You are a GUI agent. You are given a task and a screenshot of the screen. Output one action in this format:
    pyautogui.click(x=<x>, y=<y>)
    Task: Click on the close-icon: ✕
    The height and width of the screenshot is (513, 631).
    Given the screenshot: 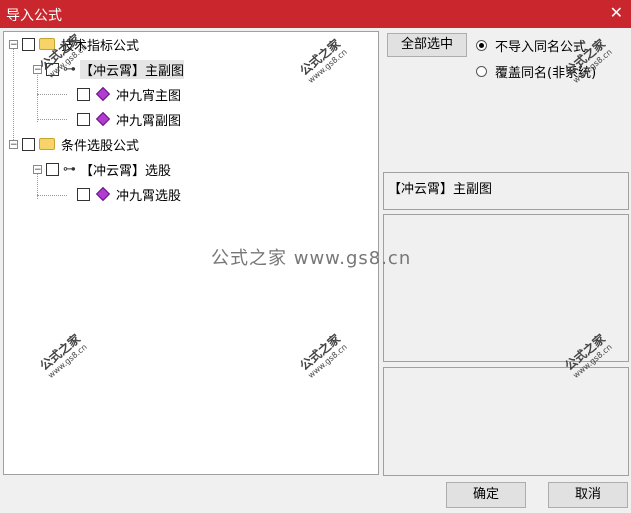 What is the action you would take?
    pyautogui.click(x=616, y=12)
    